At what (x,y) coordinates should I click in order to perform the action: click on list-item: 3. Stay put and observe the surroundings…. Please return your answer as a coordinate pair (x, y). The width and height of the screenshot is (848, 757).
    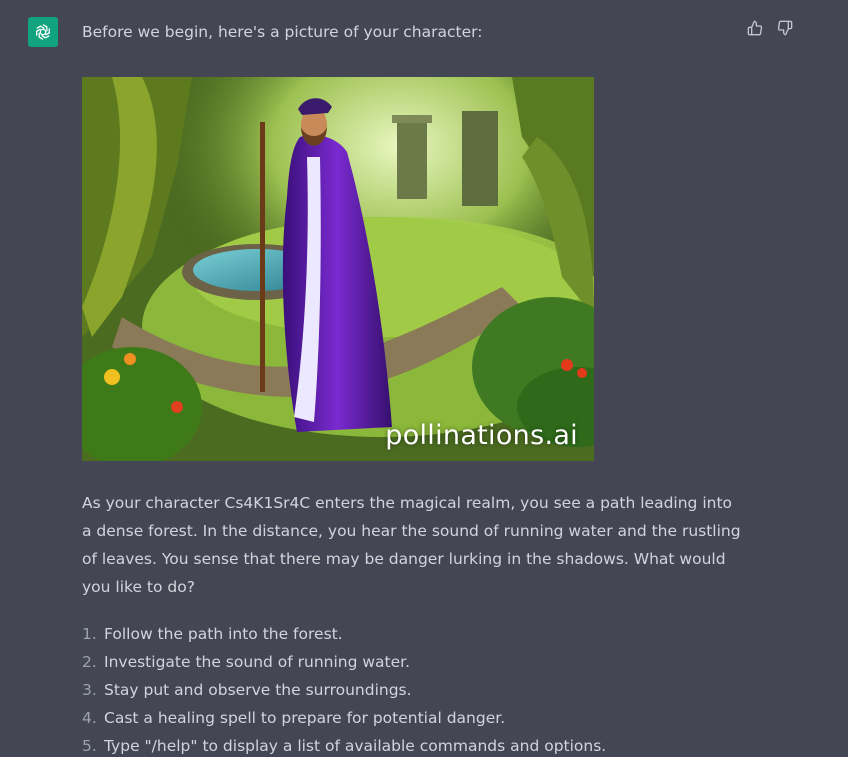
    Looking at the image, I should click on (422, 690).